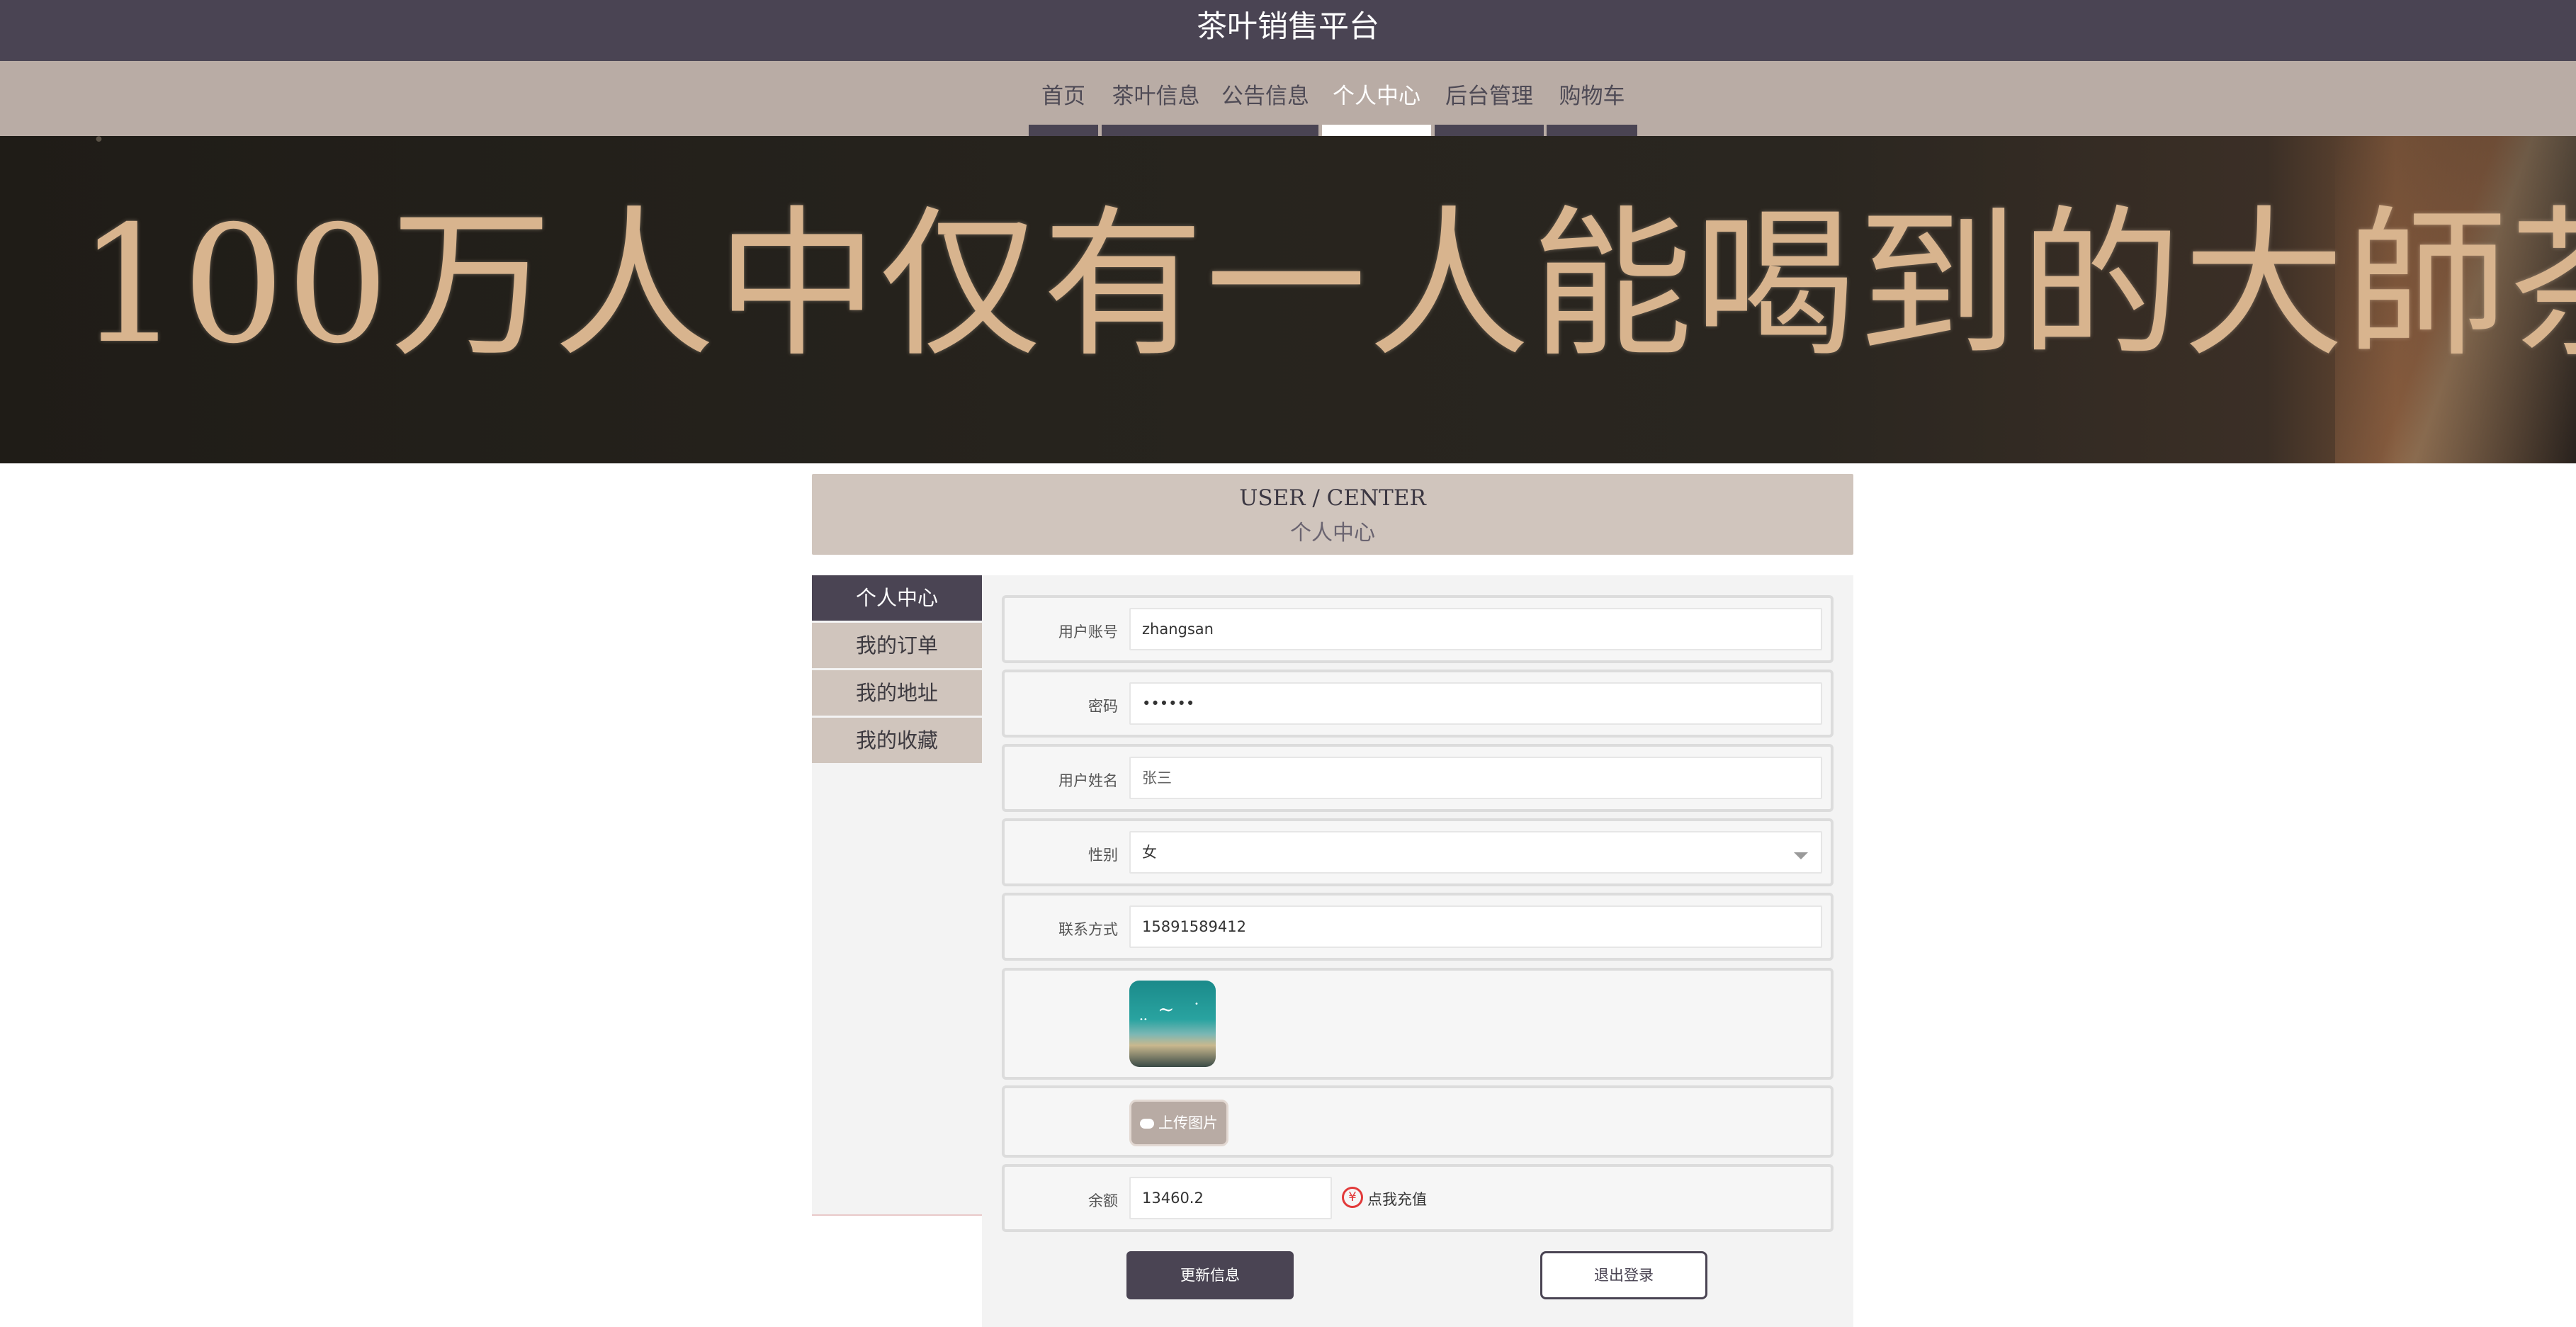  I want to click on nav-item-label: 后台管理, so click(1489, 96).